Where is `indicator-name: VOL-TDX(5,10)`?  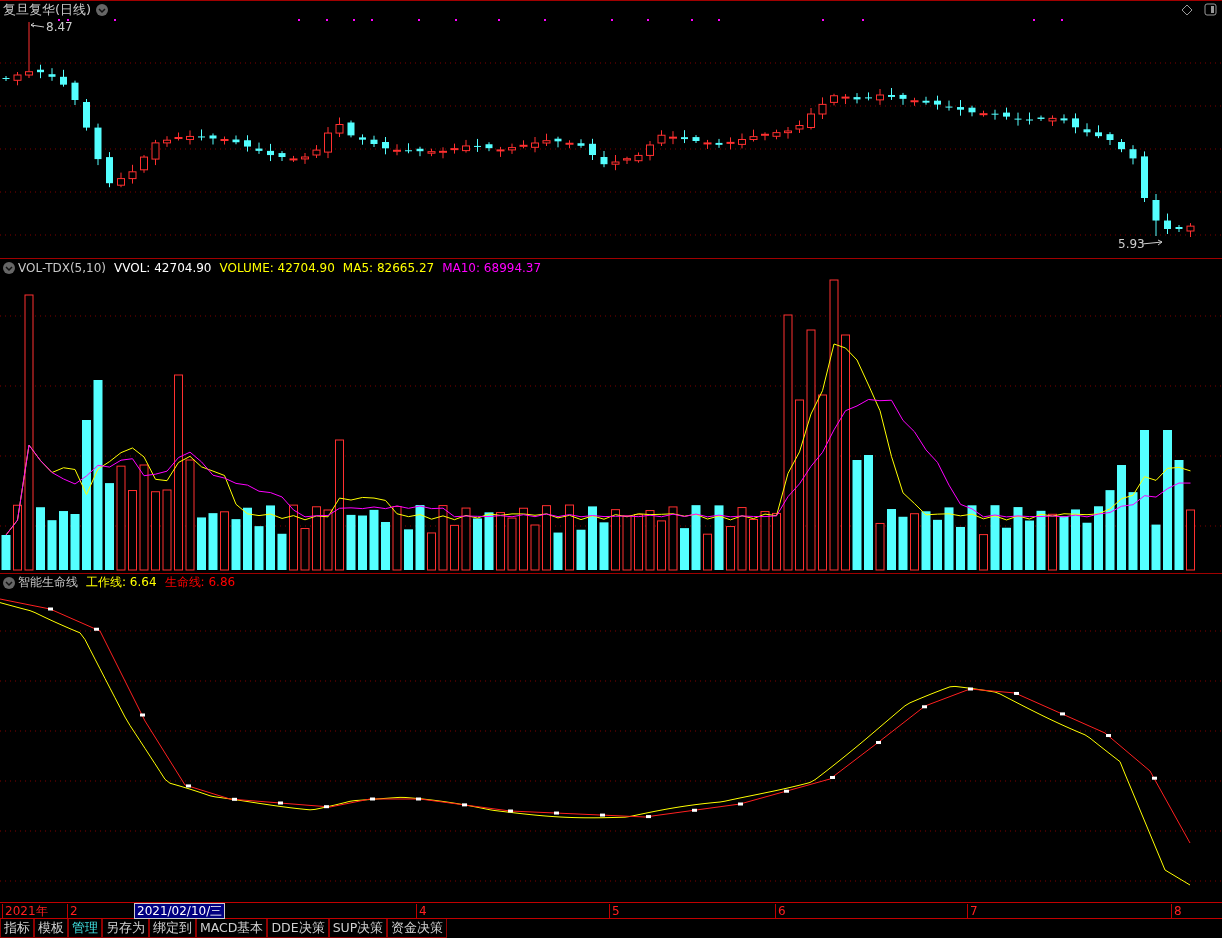
indicator-name: VOL-TDX(5,10) is located at coordinates (62, 267).